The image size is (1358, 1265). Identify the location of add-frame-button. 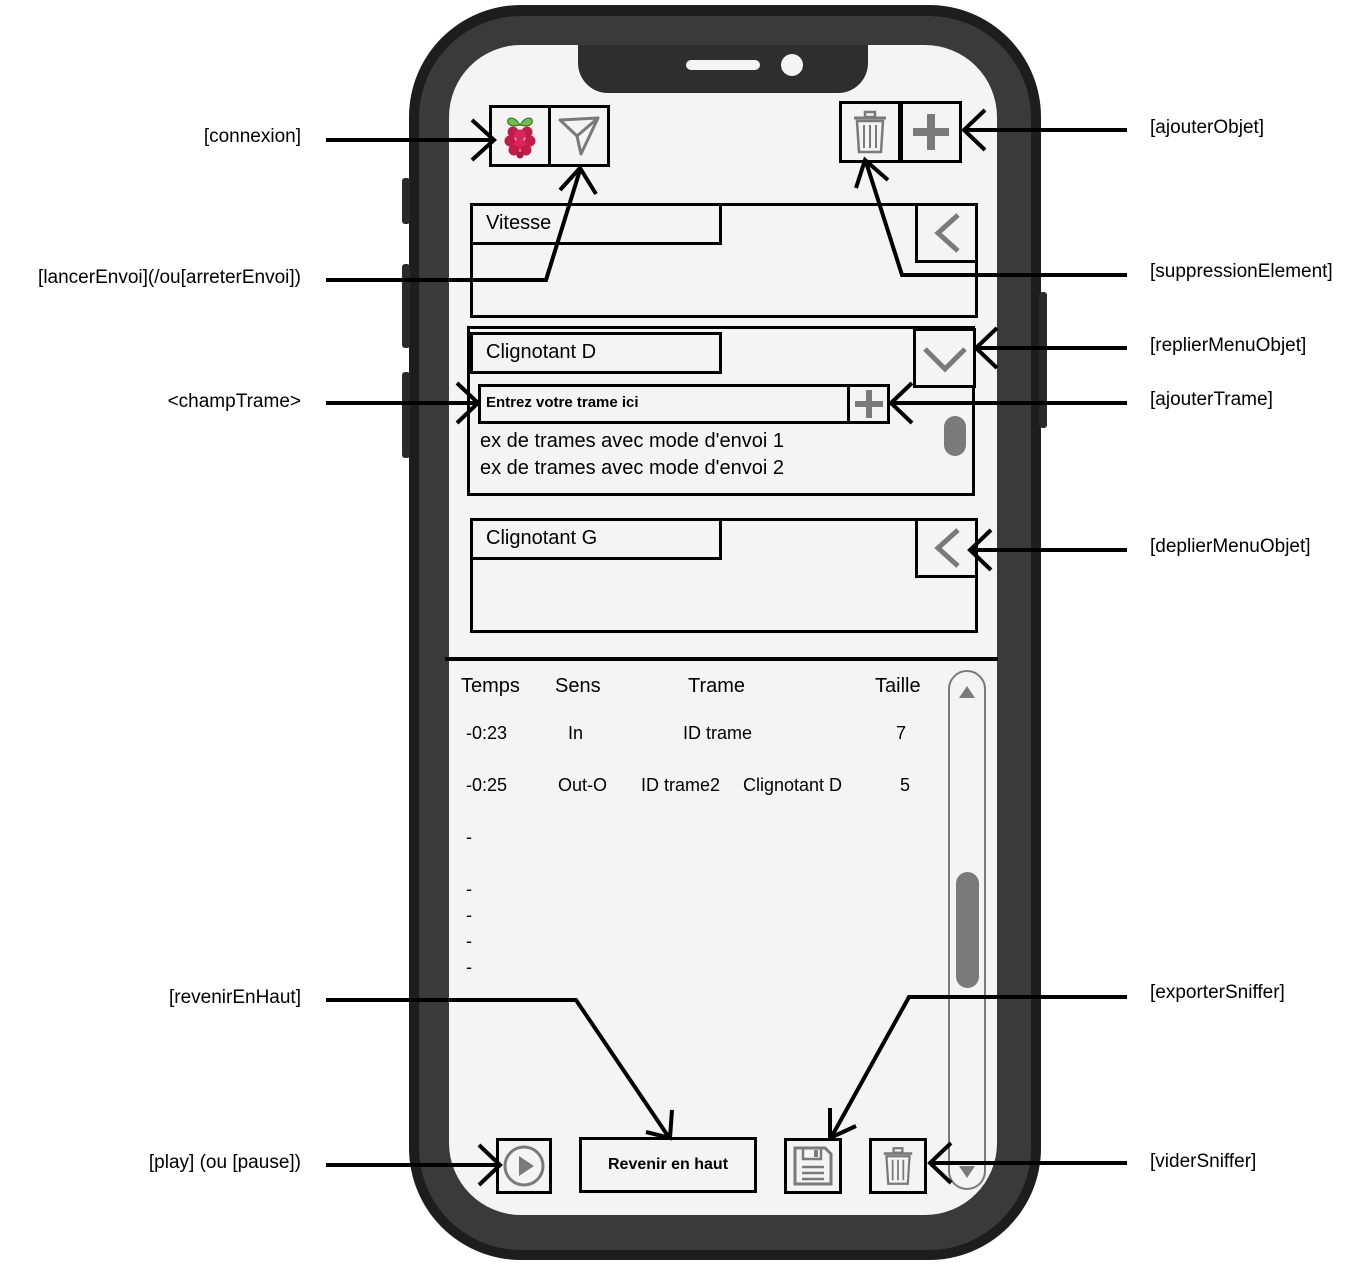
(868, 404).